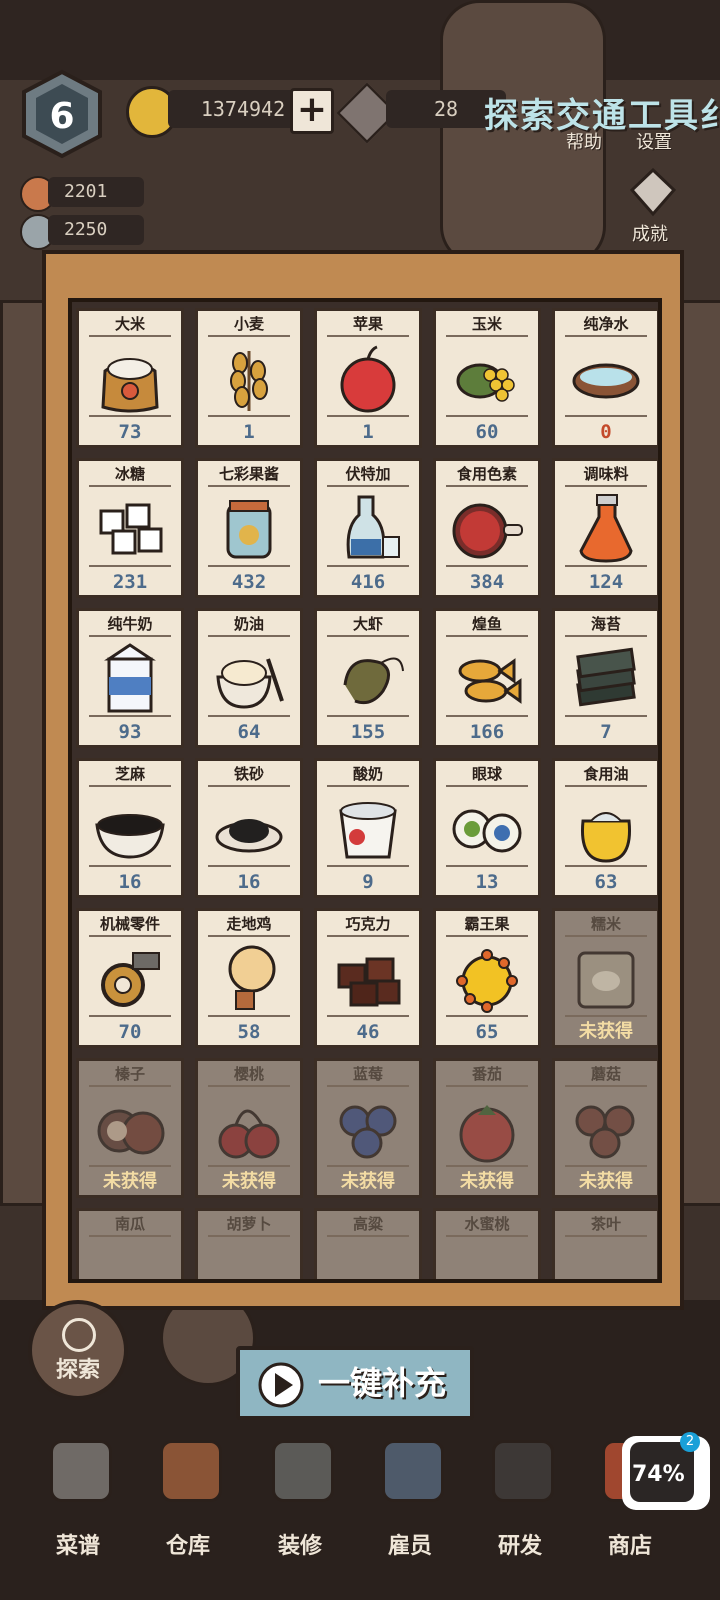 This screenshot has height=1600, width=720. Describe the element at coordinates (368, 378) in the screenshot. I see `ingredient-card: 苹果 1` at that location.